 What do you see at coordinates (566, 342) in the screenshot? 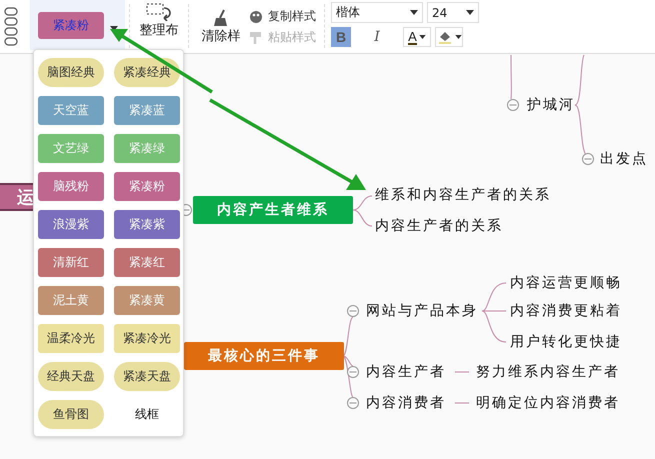
I see `topic-text: 用户转化更快捷` at bounding box center [566, 342].